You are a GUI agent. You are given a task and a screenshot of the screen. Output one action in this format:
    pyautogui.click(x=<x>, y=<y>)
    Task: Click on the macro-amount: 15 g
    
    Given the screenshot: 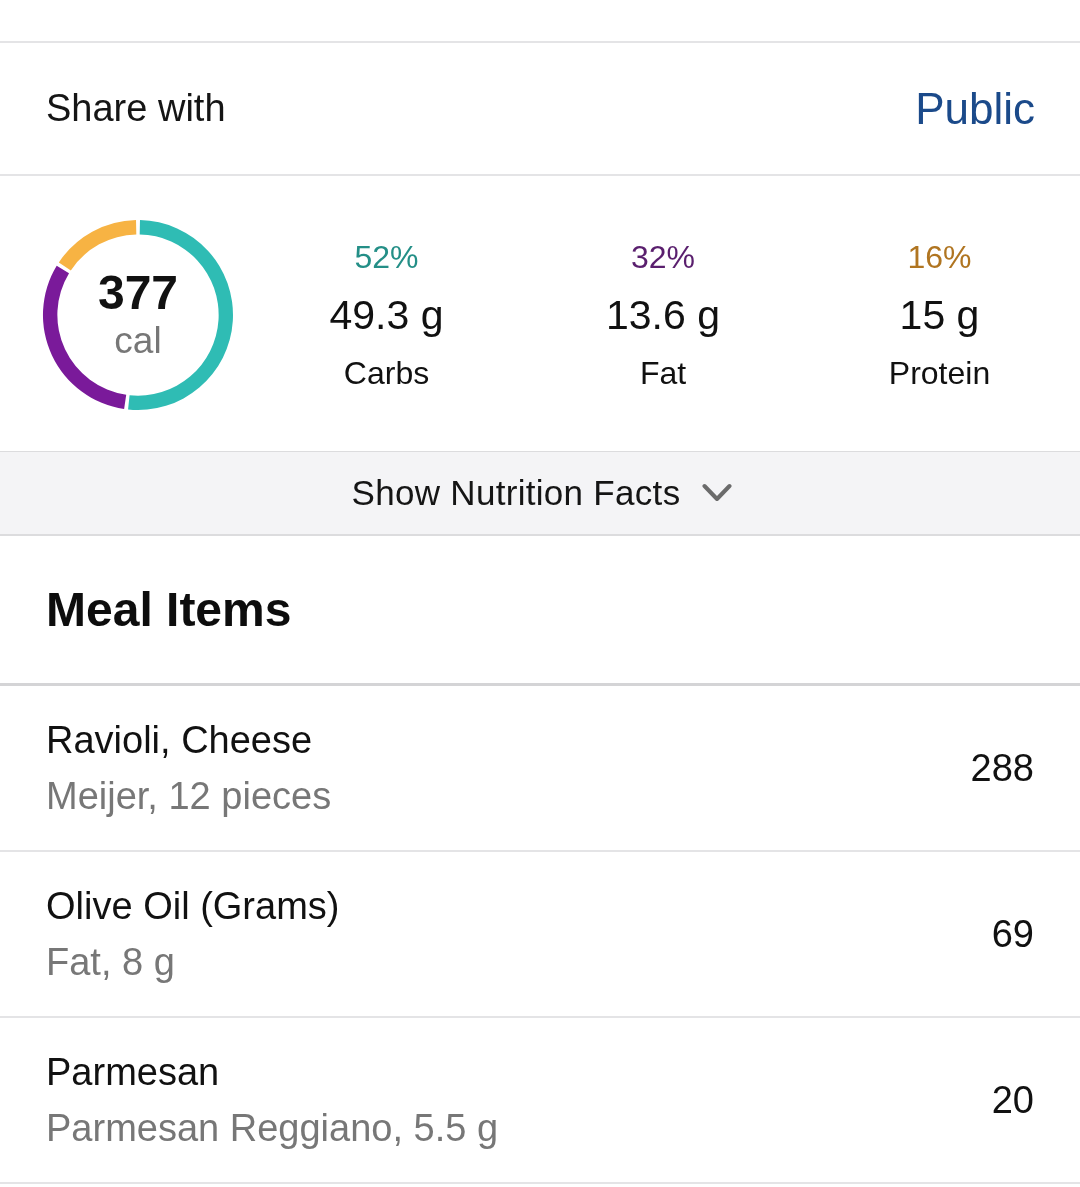 What is the action you would take?
    pyautogui.click(x=939, y=315)
    